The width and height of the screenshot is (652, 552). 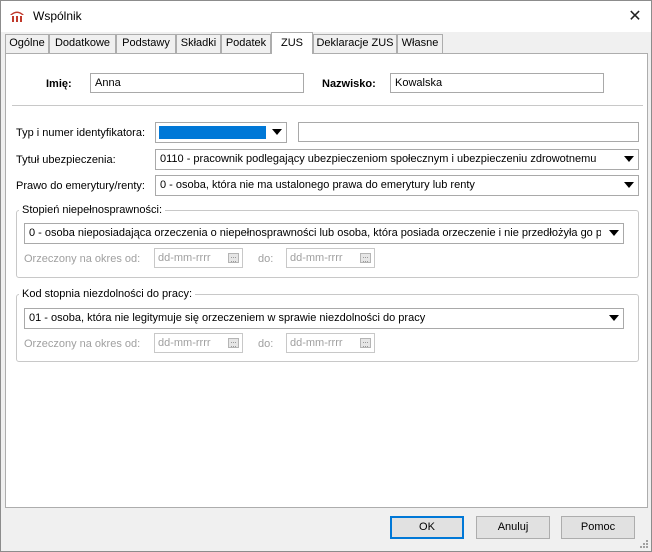 What do you see at coordinates (427, 527) in the screenshot?
I see `ok-button: OK` at bounding box center [427, 527].